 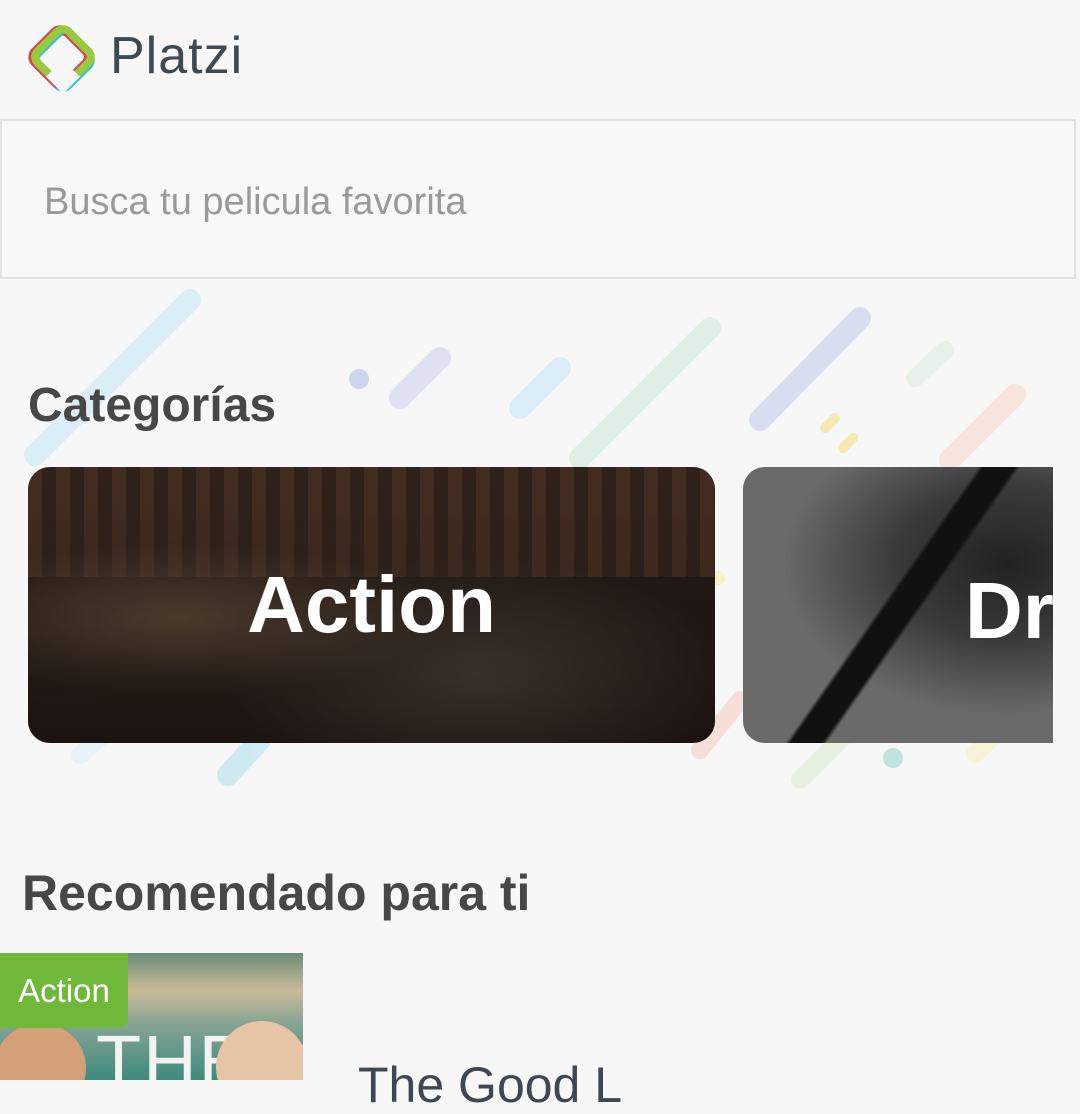 I want to click on categories-title: Categorías, so click(x=152, y=405).